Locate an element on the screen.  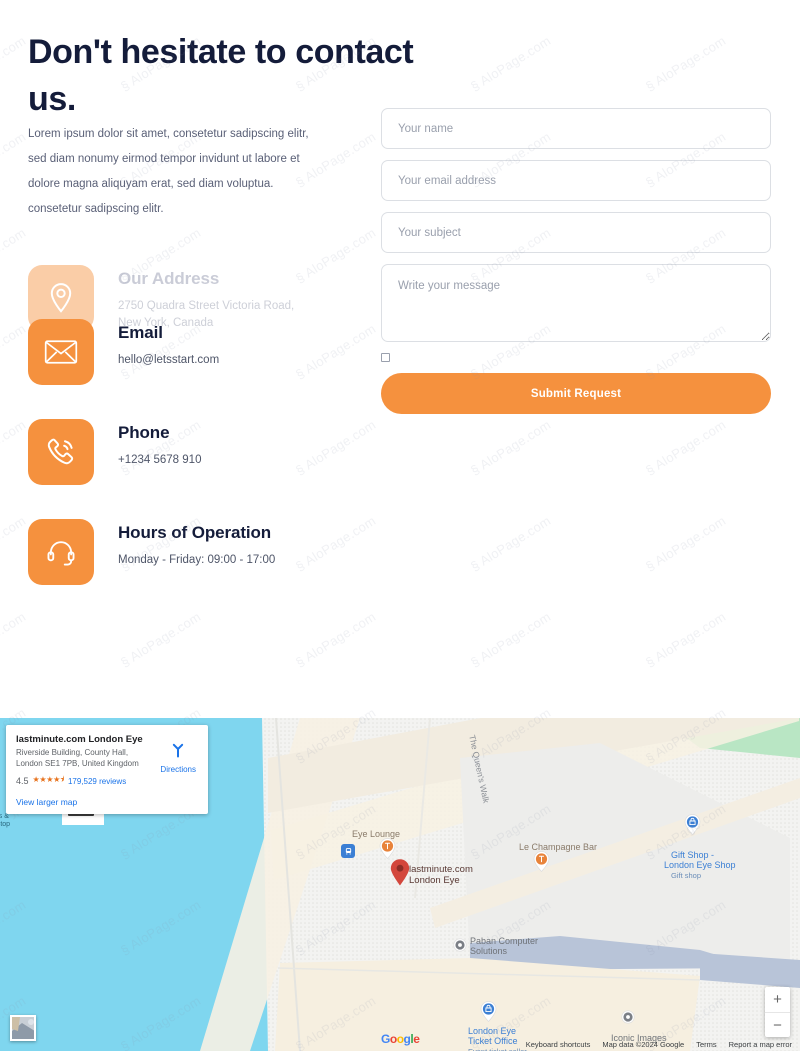
google-logo-letter-3: o is located at coordinates (400, 1039).